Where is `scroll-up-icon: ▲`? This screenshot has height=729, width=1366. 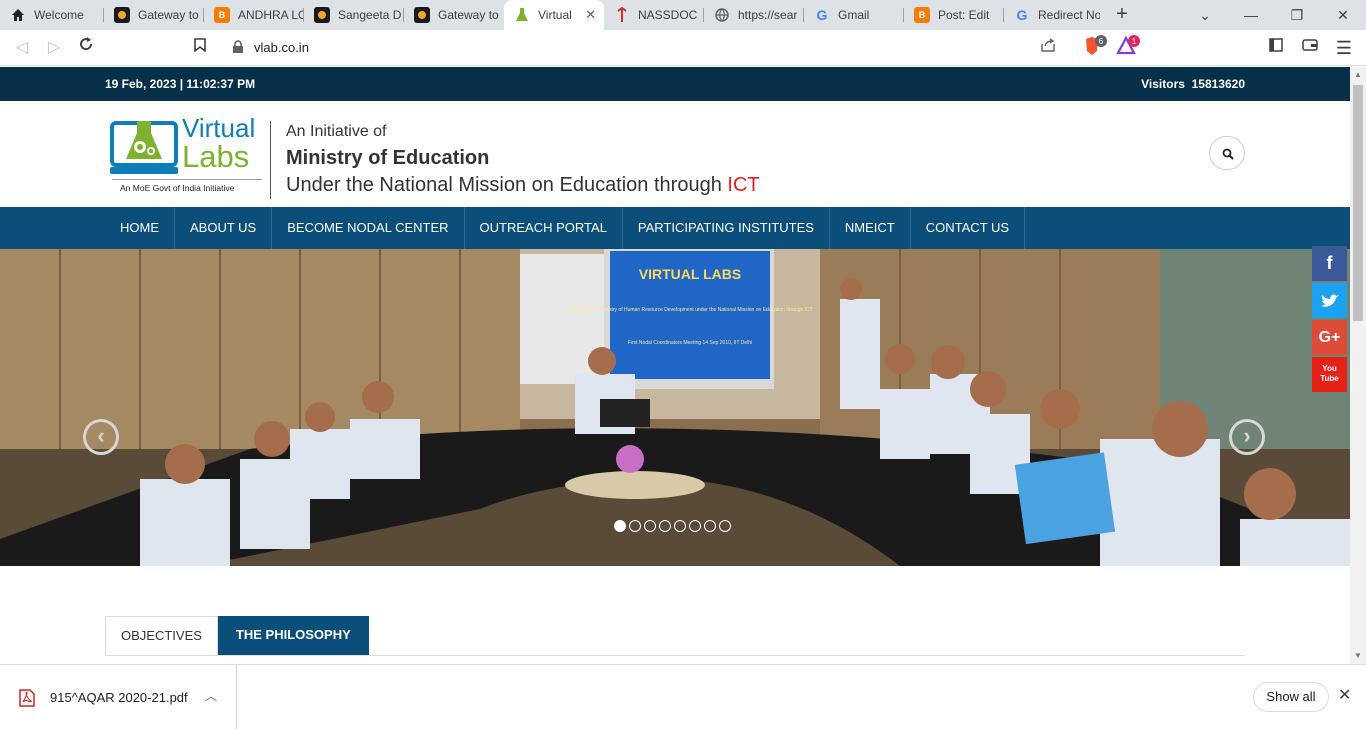 scroll-up-icon: ▲ is located at coordinates (1358, 75).